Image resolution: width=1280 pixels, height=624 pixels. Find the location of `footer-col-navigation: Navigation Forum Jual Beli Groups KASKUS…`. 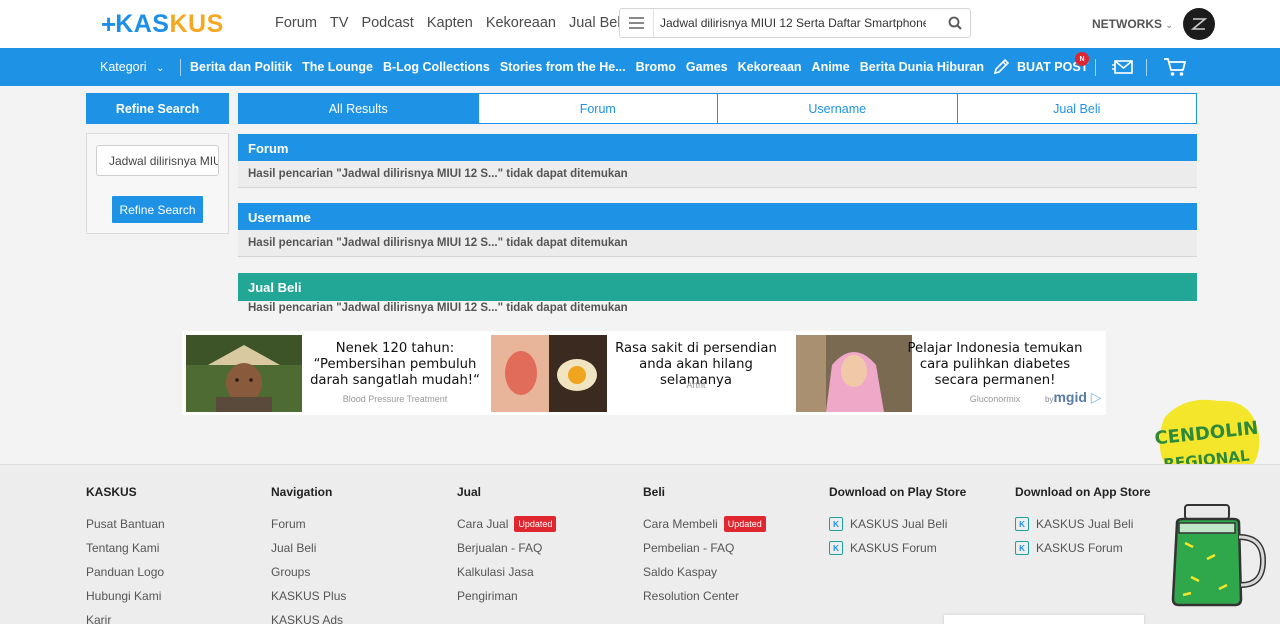

footer-col-navigation: Navigation Forum Jual Beli Groups KASKUS… is located at coordinates (308, 554).